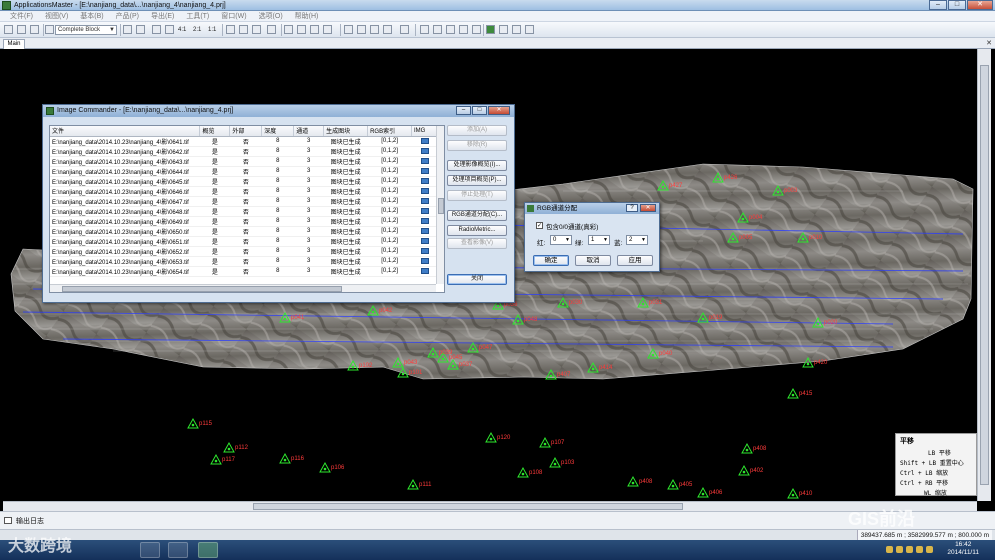 The image size is (995, 560). I want to click on remove-button: 移除(R), so click(477, 145).